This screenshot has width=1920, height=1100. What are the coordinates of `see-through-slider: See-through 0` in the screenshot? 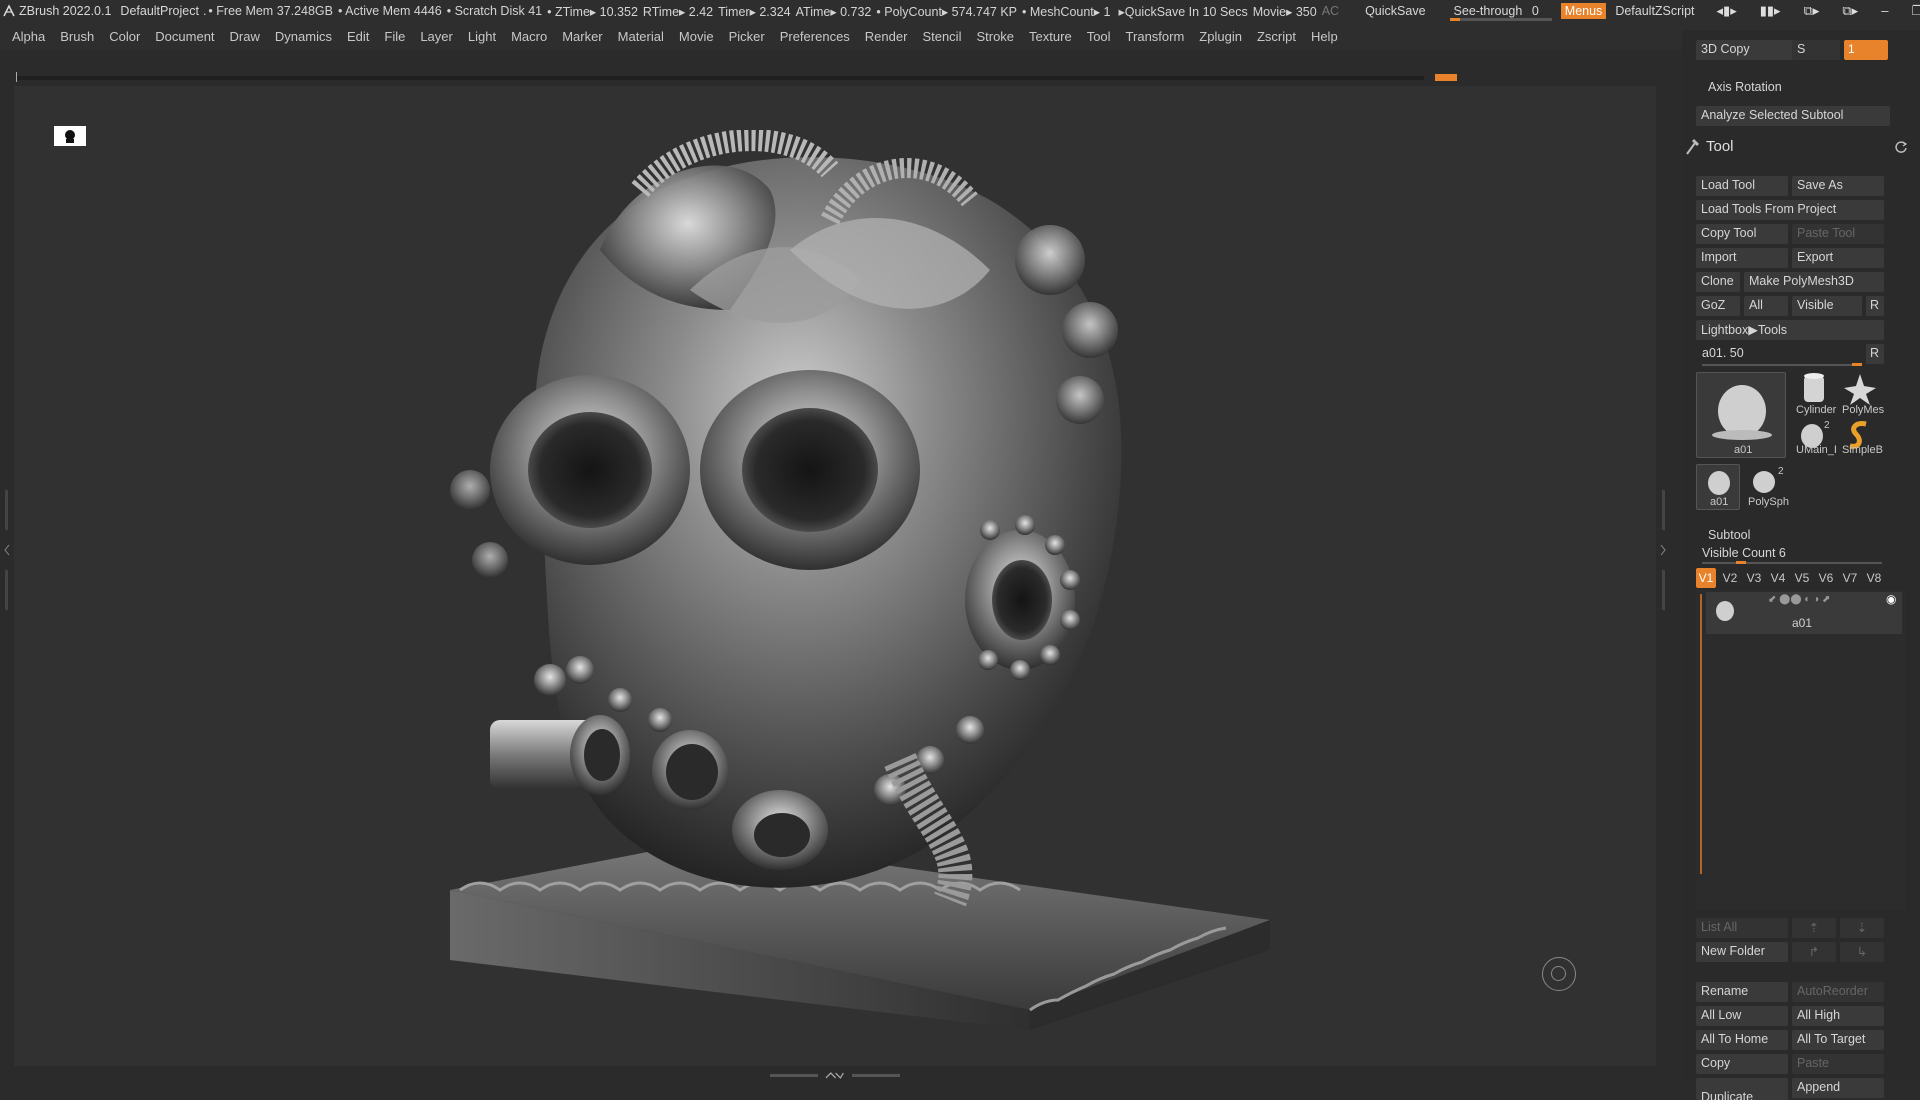 It's located at (1500, 12).